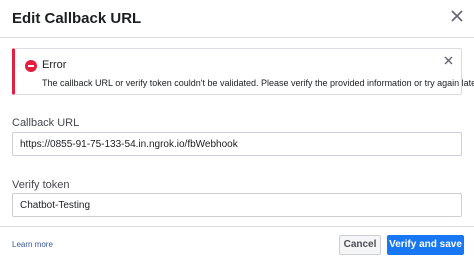 This screenshot has width=474, height=262. Describe the element at coordinates (237, 19) in the screenshot. I see `dialog-header: Edit Callback URL` at that location.